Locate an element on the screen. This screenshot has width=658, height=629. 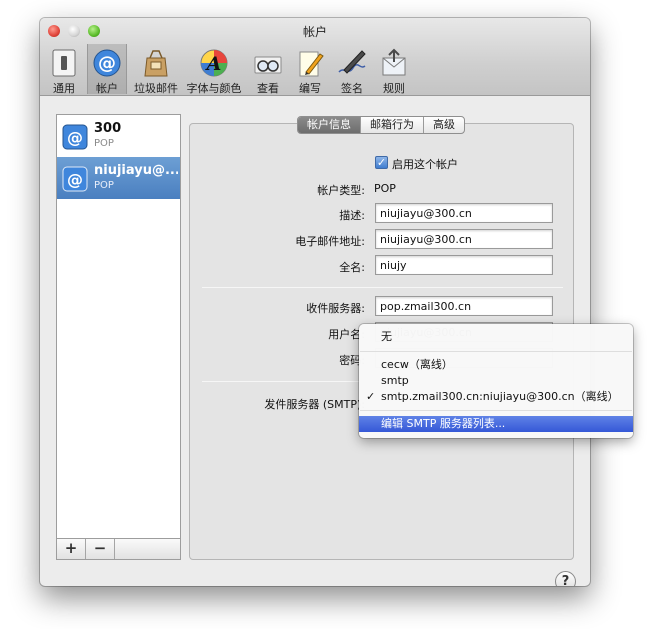
smtp-option-none: 无 is located at coordinates (496, 337).